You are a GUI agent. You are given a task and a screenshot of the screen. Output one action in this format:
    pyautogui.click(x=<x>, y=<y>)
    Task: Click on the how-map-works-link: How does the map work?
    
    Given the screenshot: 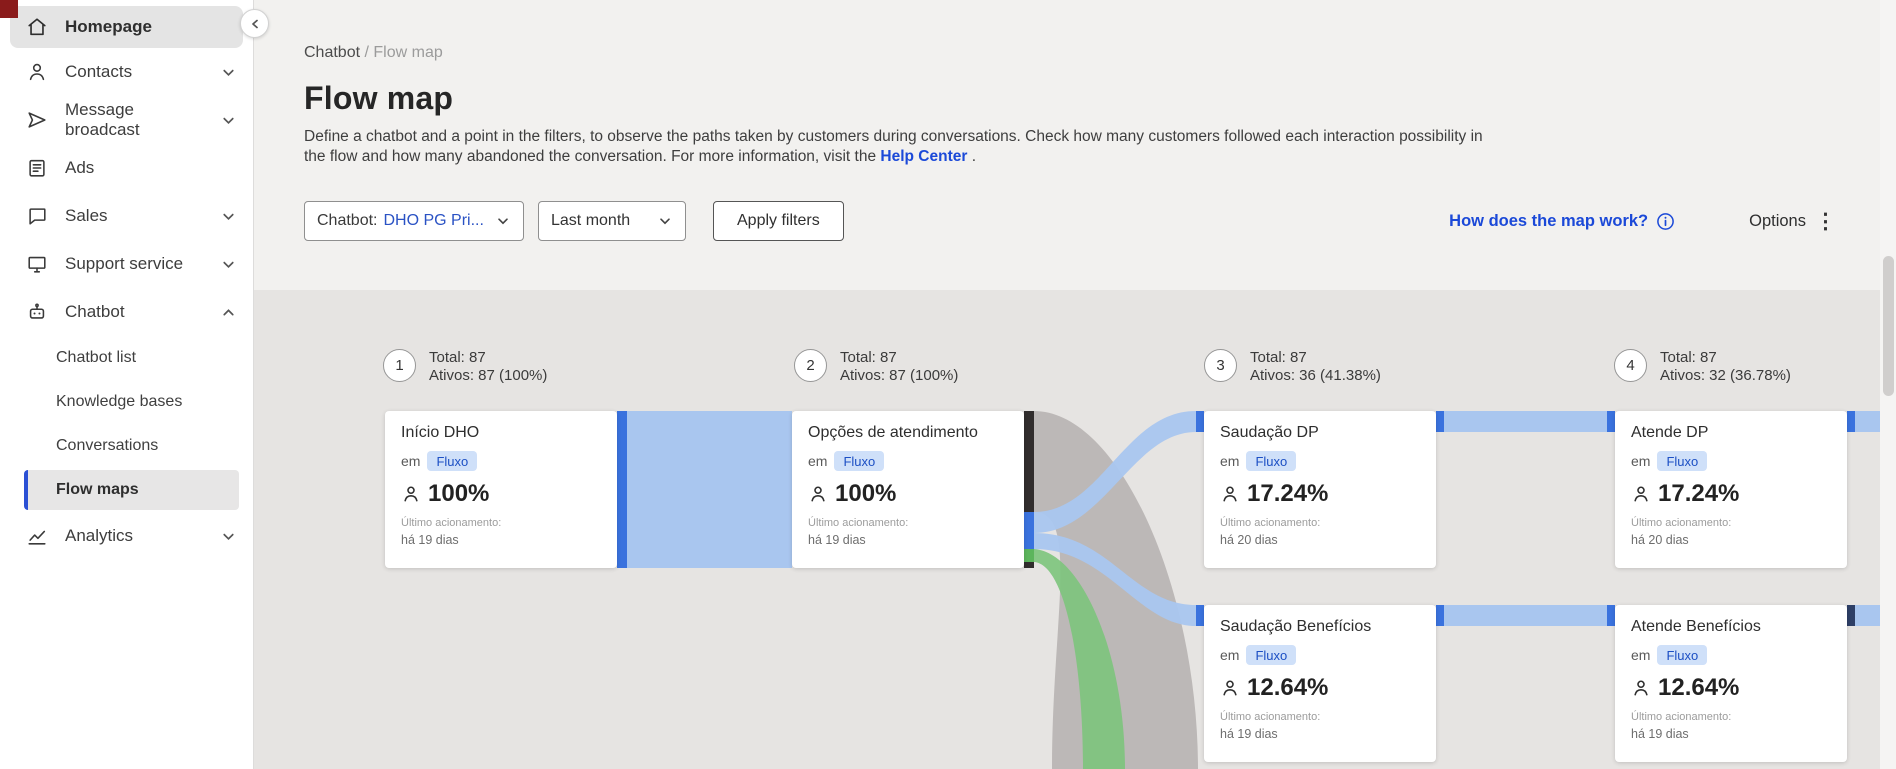 What is the action you would take?
    pyautogui.click(x=1562, y=221)
    